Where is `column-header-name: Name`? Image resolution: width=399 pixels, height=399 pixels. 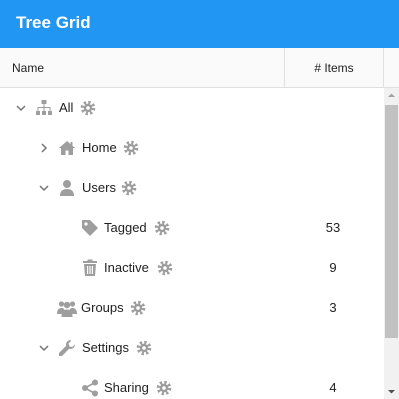
column-header-name: Name is located at coordinates (28, 67).